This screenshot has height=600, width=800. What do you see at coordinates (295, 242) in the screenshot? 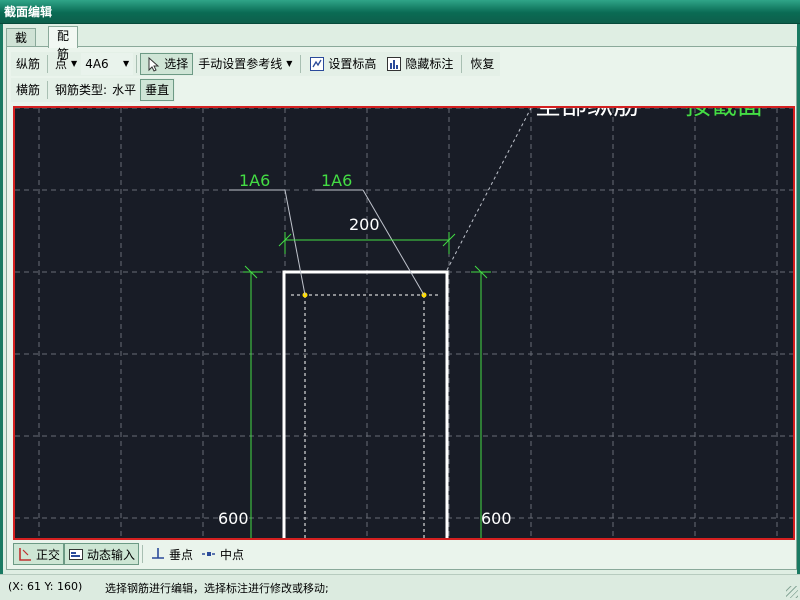
I see `leader-left` at bounding box center [295, 242].